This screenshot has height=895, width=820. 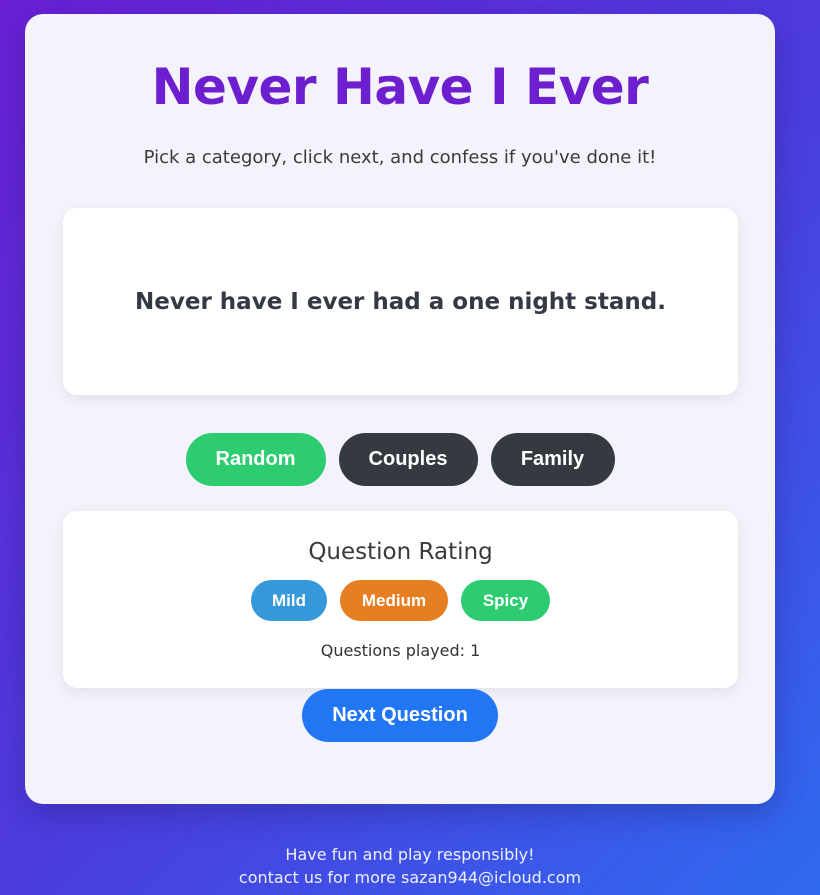 I want to click on next-question-button: Next Question, so click(x=400, y=715).